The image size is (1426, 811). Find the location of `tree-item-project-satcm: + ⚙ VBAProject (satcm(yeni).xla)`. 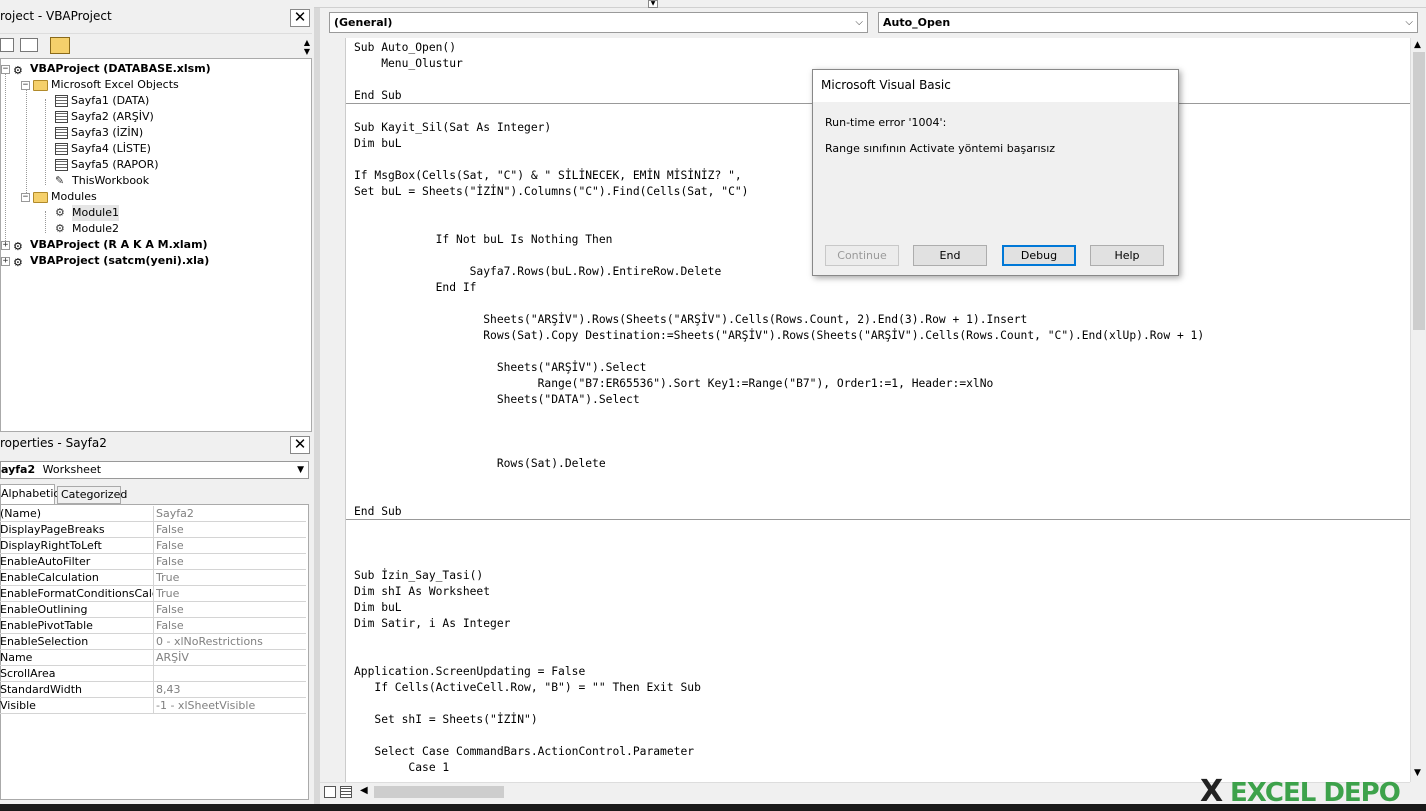

tree-item-project-satcm: + ⚙ VBAProject (satcm(yeni).xla) is located at coordinates (105, 261).